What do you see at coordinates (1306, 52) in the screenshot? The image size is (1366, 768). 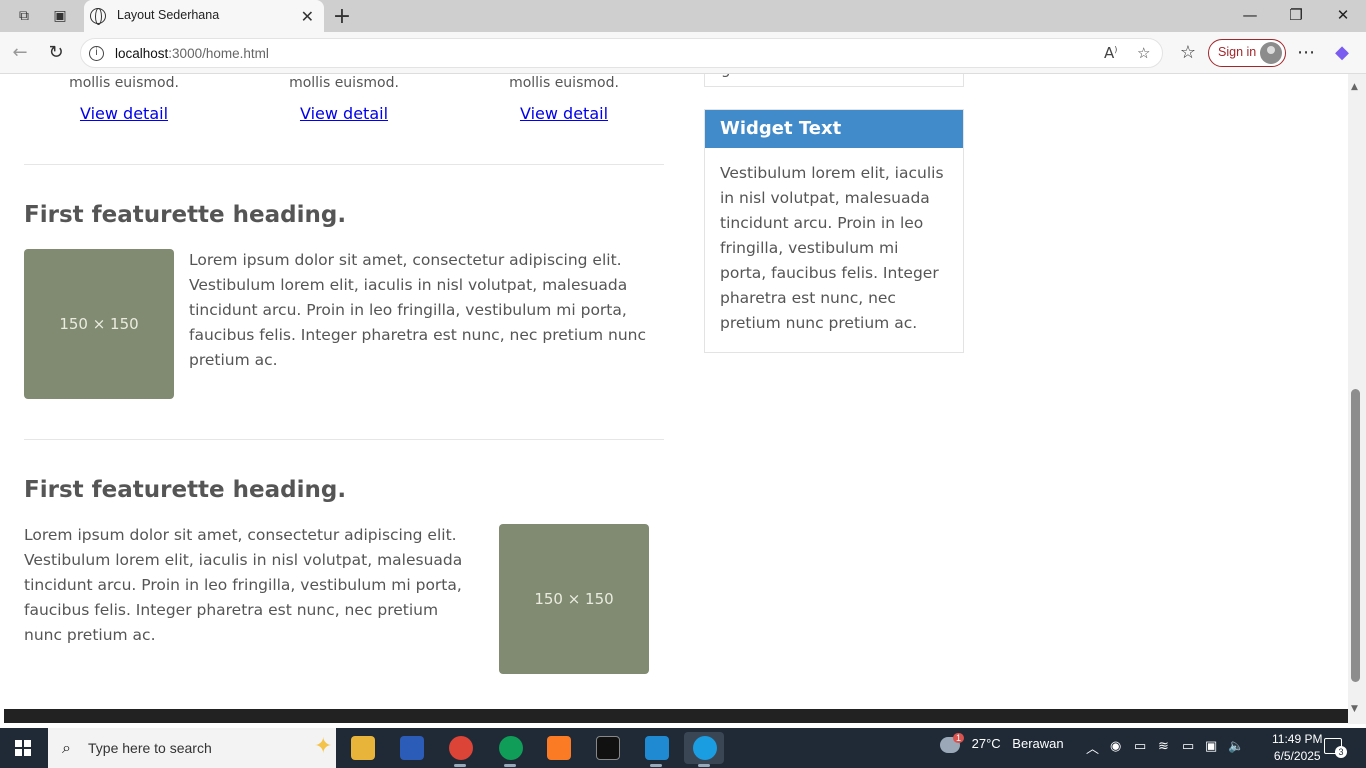 I see `more-menu-icon: ⋯` at bounding box center [1306, 52].